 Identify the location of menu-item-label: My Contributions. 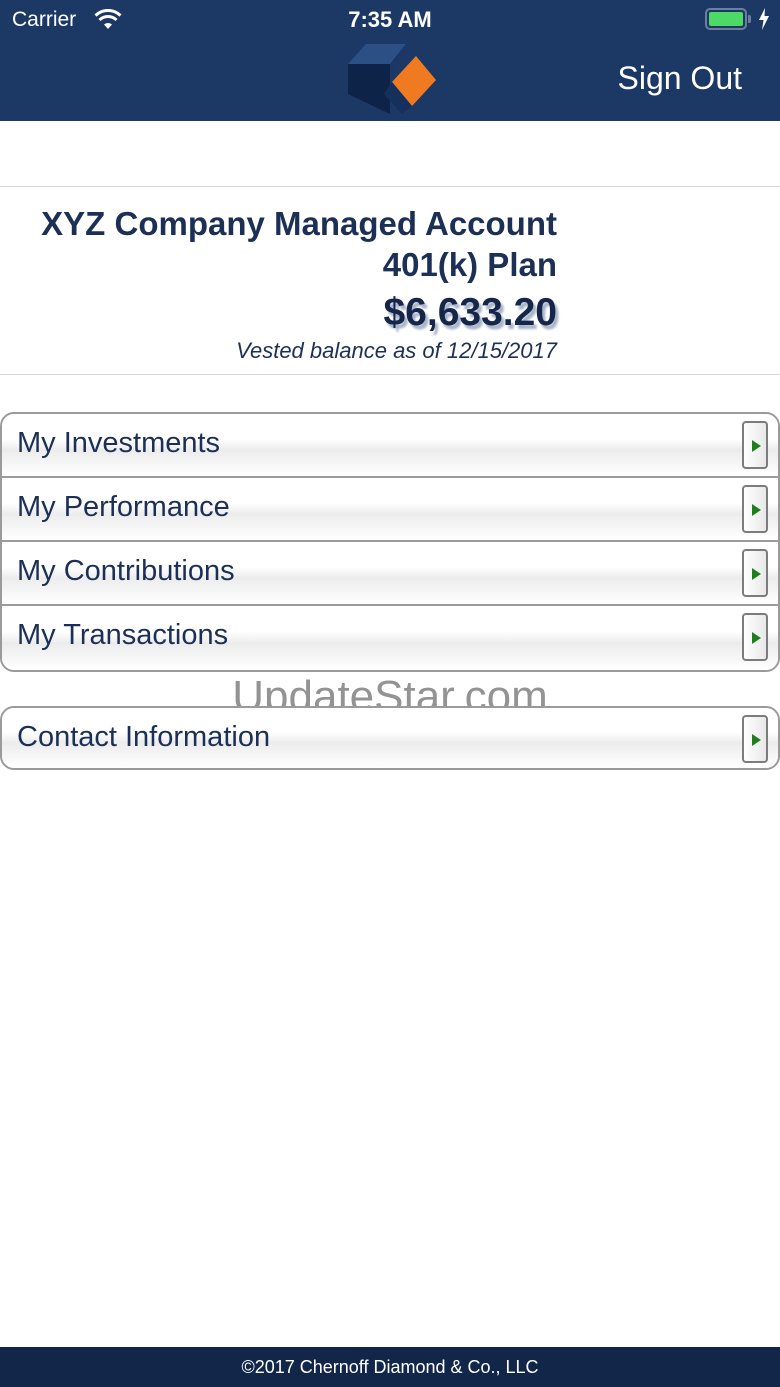
(126, 571).